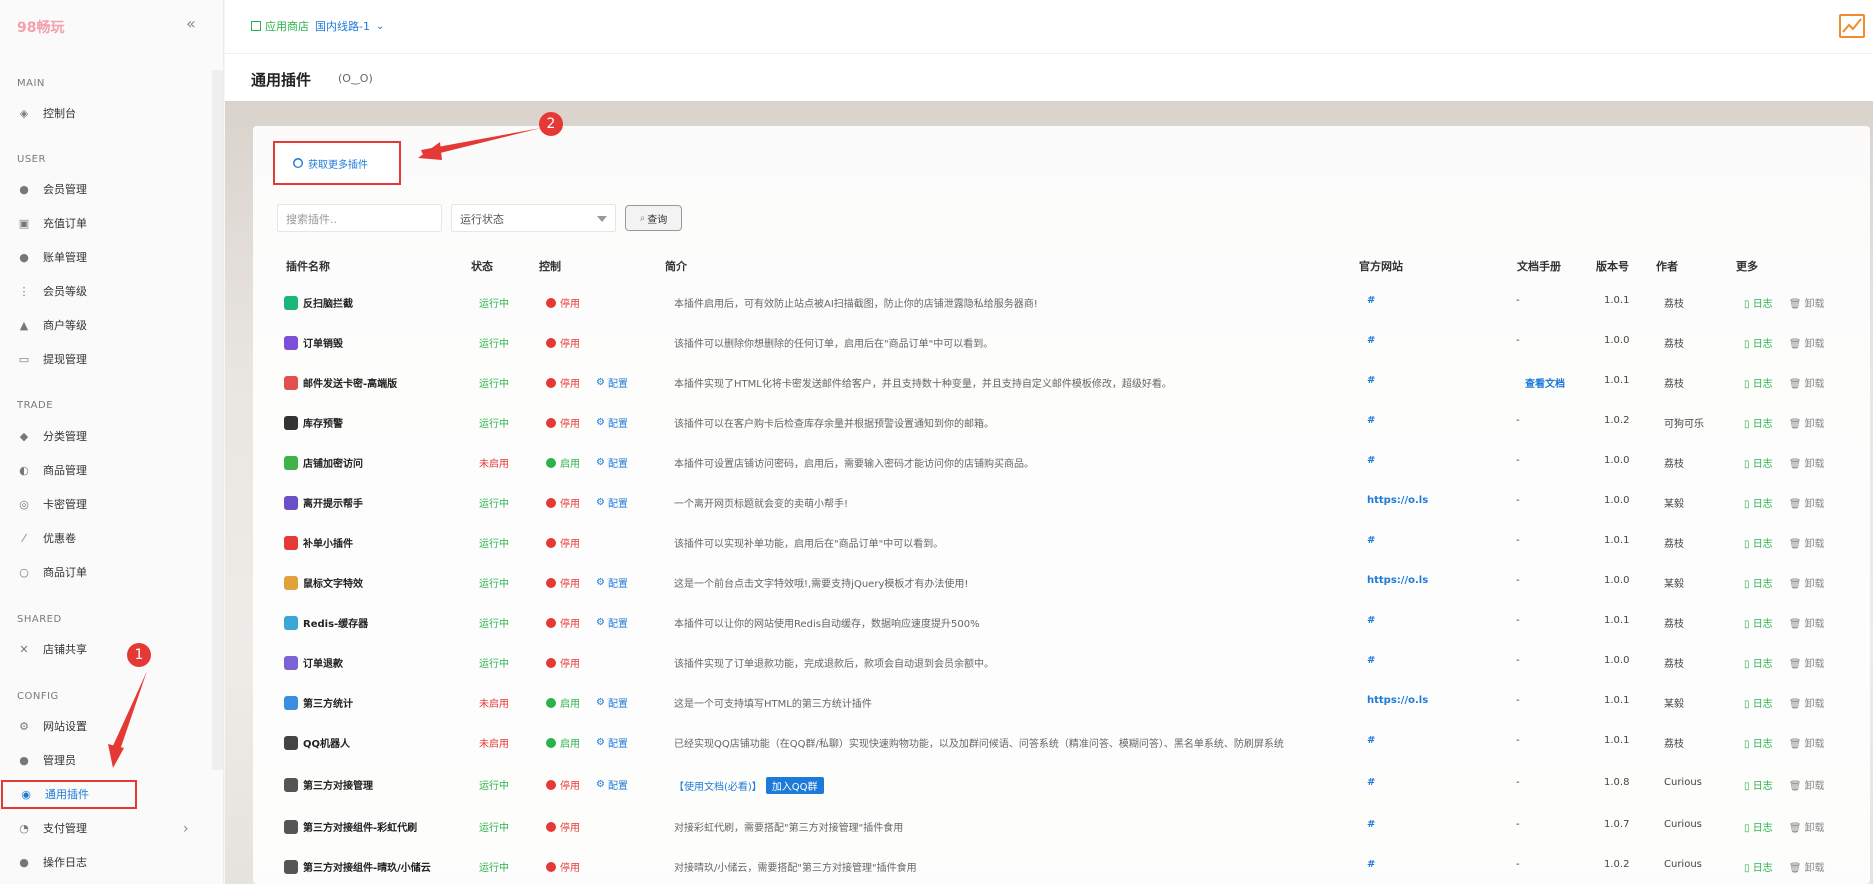  I want to click on get-more-plugins-button: ⬤ 获取更多插件, so click(337, 163).